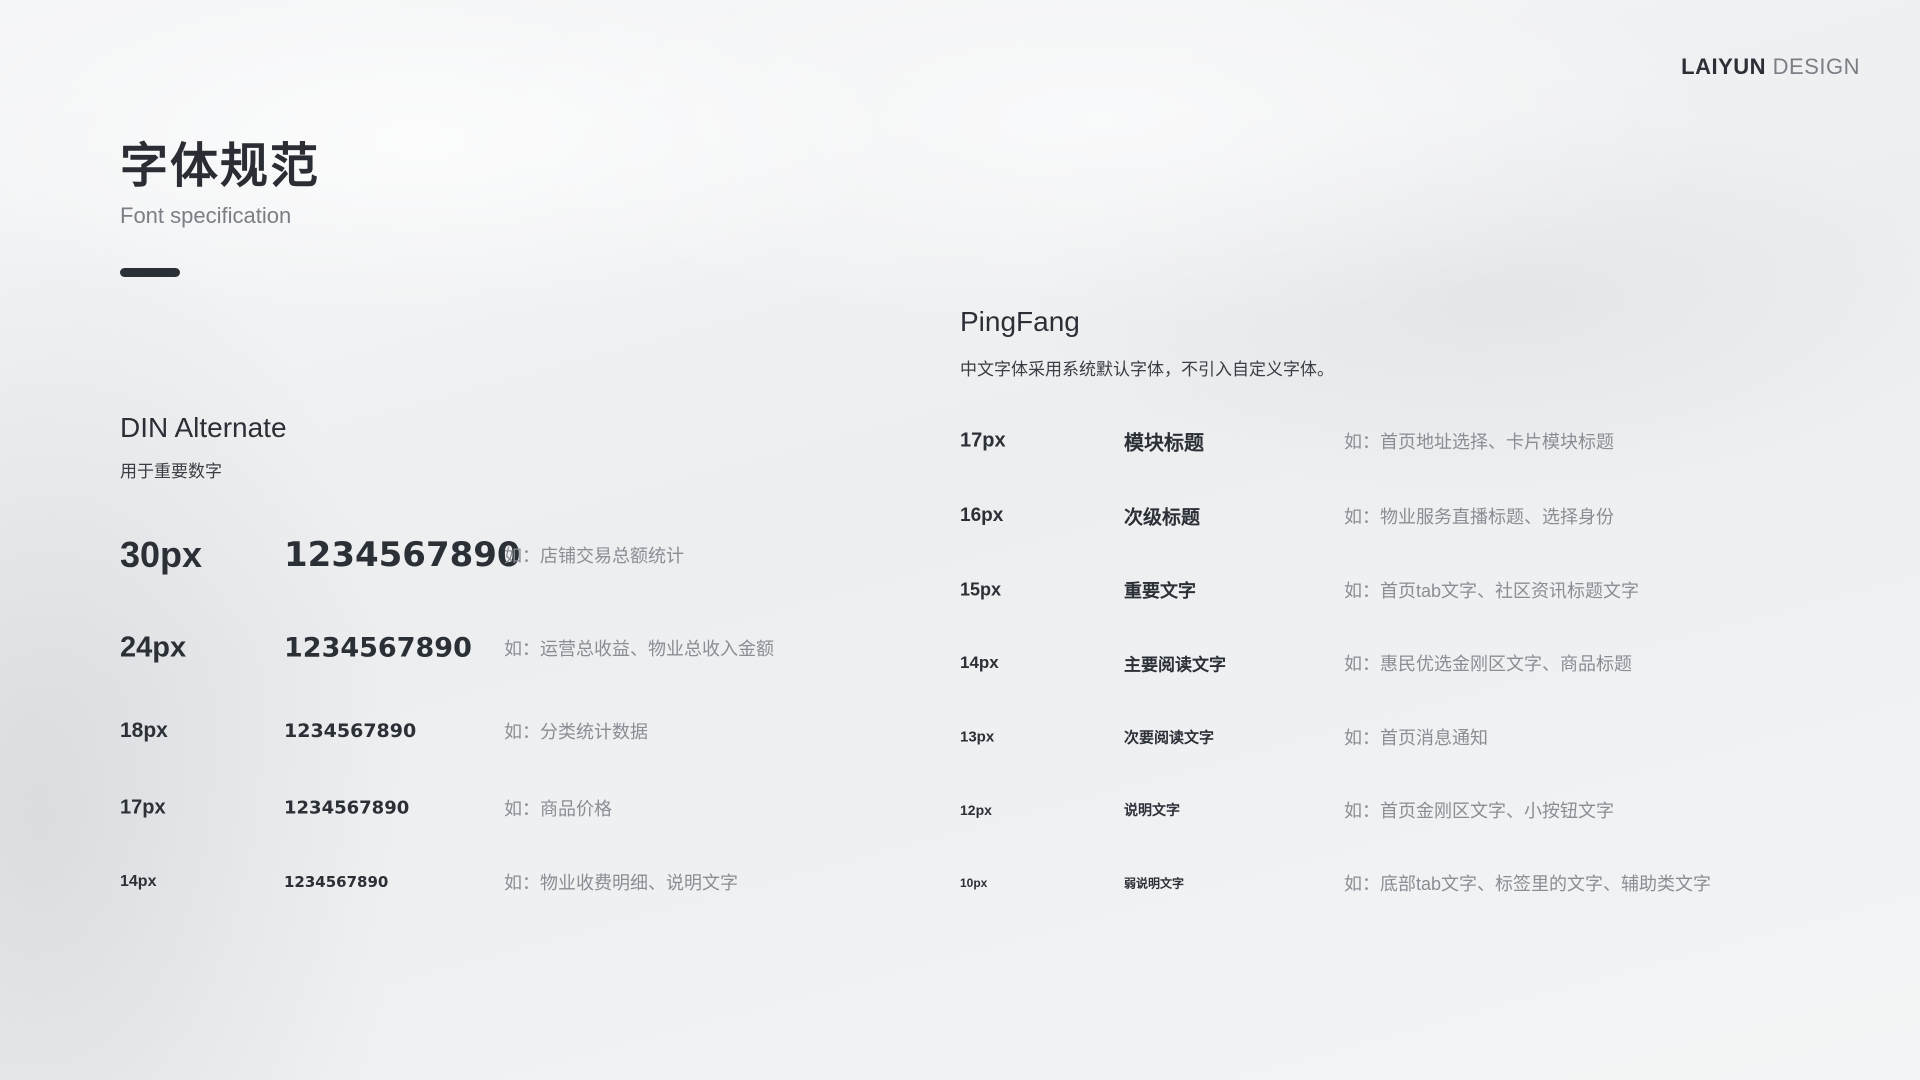  I want to click on pingfang-example: 如：首页tab文字、社区资讯标题文字, so click(1492, 591).